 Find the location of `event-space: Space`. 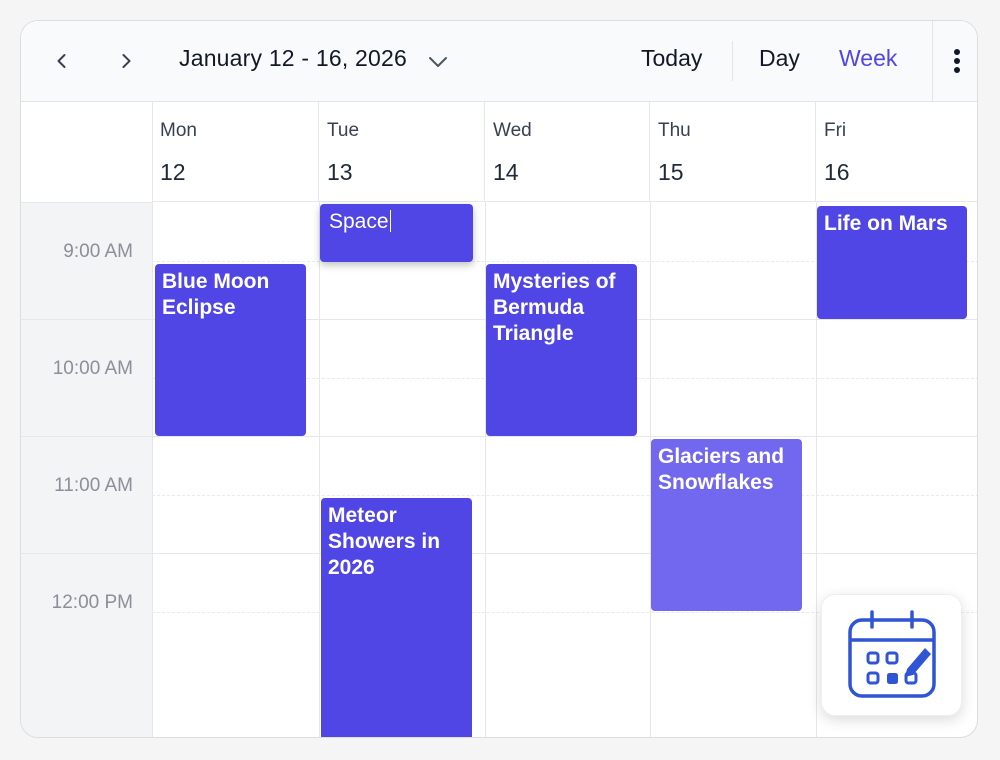

event-space: Space is located at coordinates (396, 233).